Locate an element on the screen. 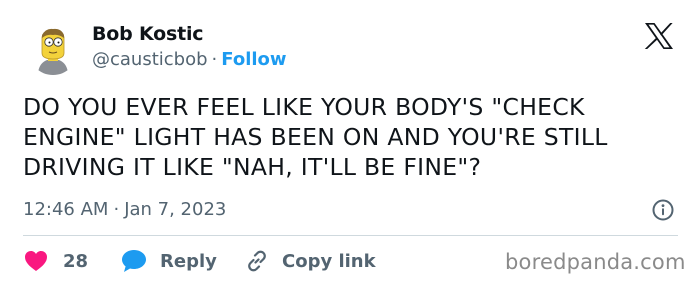  copy-link-button: Copy link is located at coordinates (310, 261).